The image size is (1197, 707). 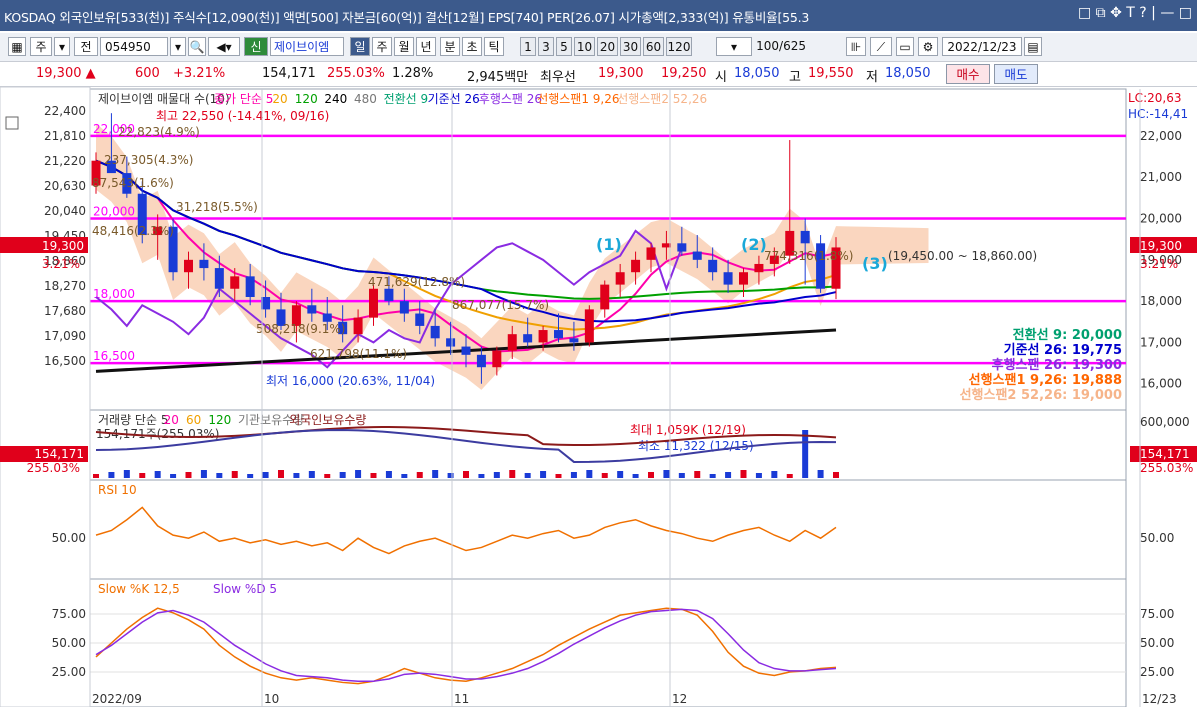 I want to click on volume-profile-label: 48,416(2.3%), so click(x=133, y=231).